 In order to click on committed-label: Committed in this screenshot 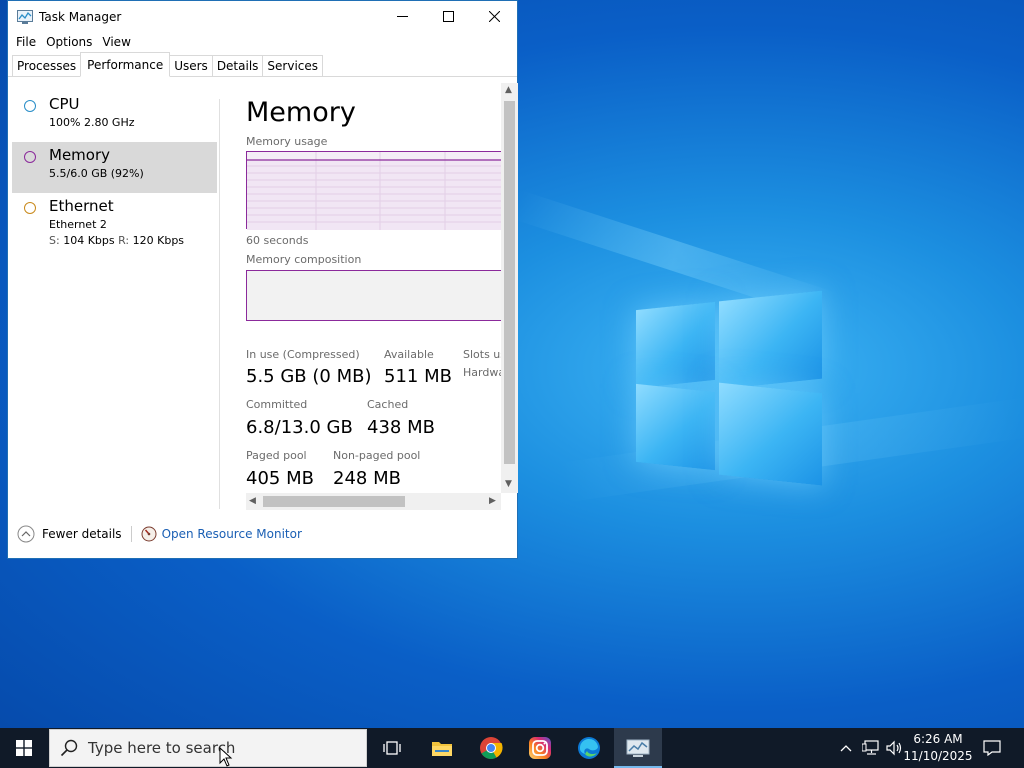, I will do `click(277, 404)`.